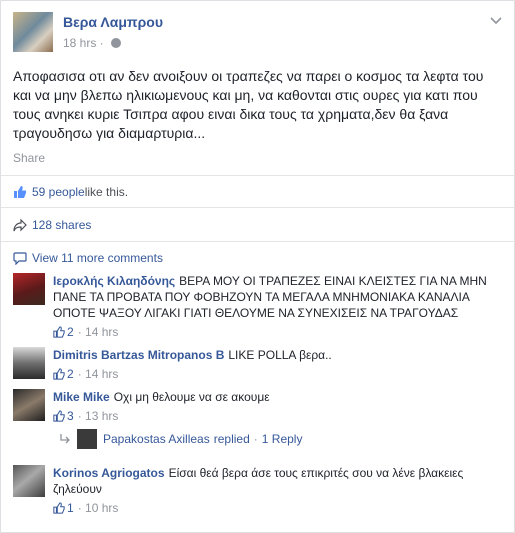  Describe the element at coordinates (282, 439) in the screenshot. I see `reply-count: 1 Reply` at that location.